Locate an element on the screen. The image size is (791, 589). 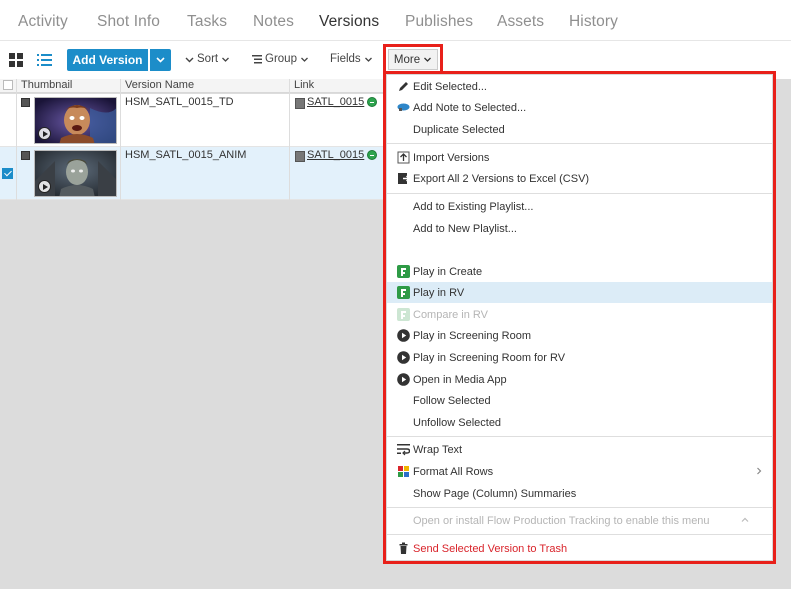
grid-view-icon is located at coordinates (16, 60).